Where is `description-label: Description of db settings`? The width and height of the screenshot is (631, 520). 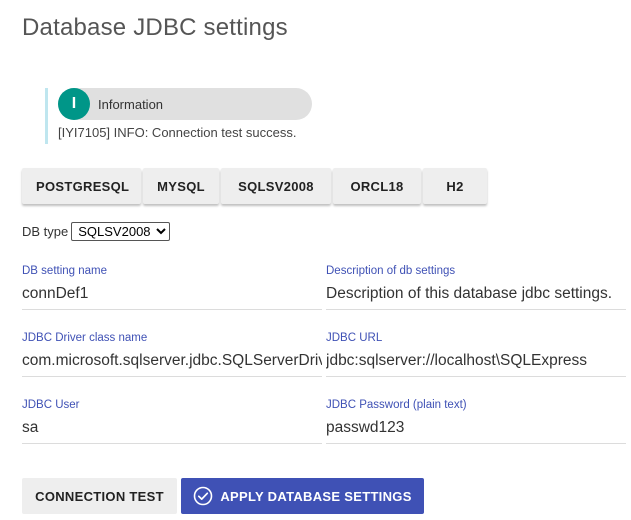
description-label: Description of db settings is located at coordinates (391, 271).